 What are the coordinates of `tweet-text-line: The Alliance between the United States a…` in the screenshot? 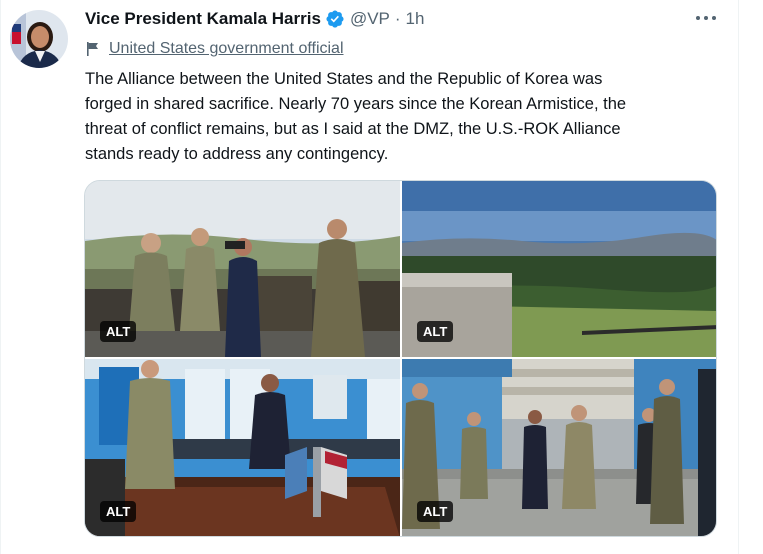 It's located at (344, 79).